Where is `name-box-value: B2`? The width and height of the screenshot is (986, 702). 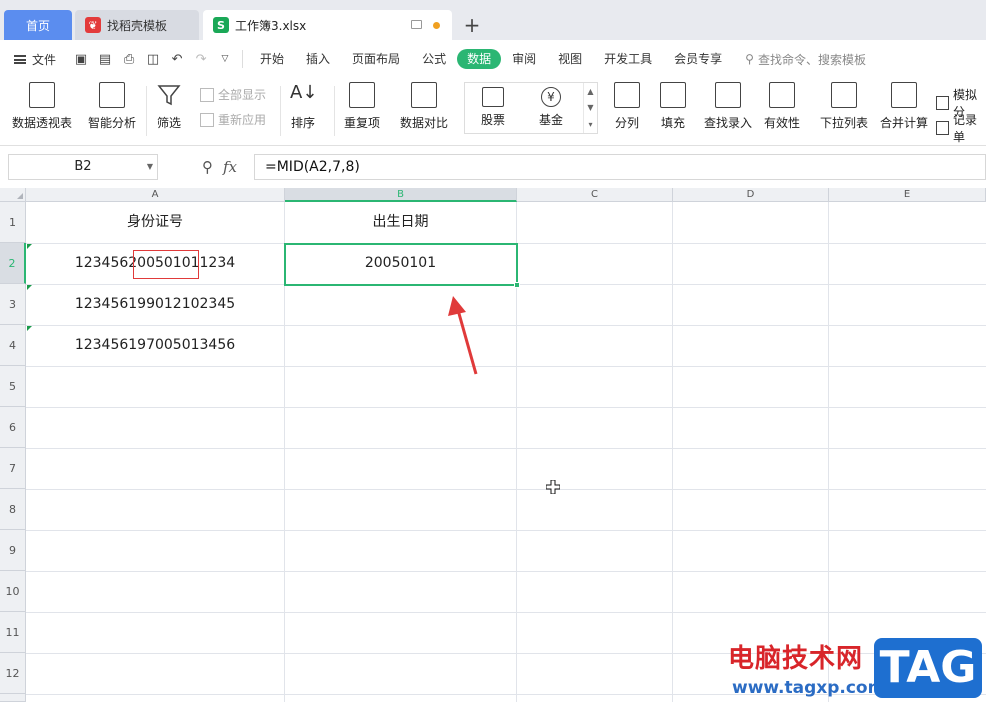 name-box-value: B2 is located at coordinates (83, 166).